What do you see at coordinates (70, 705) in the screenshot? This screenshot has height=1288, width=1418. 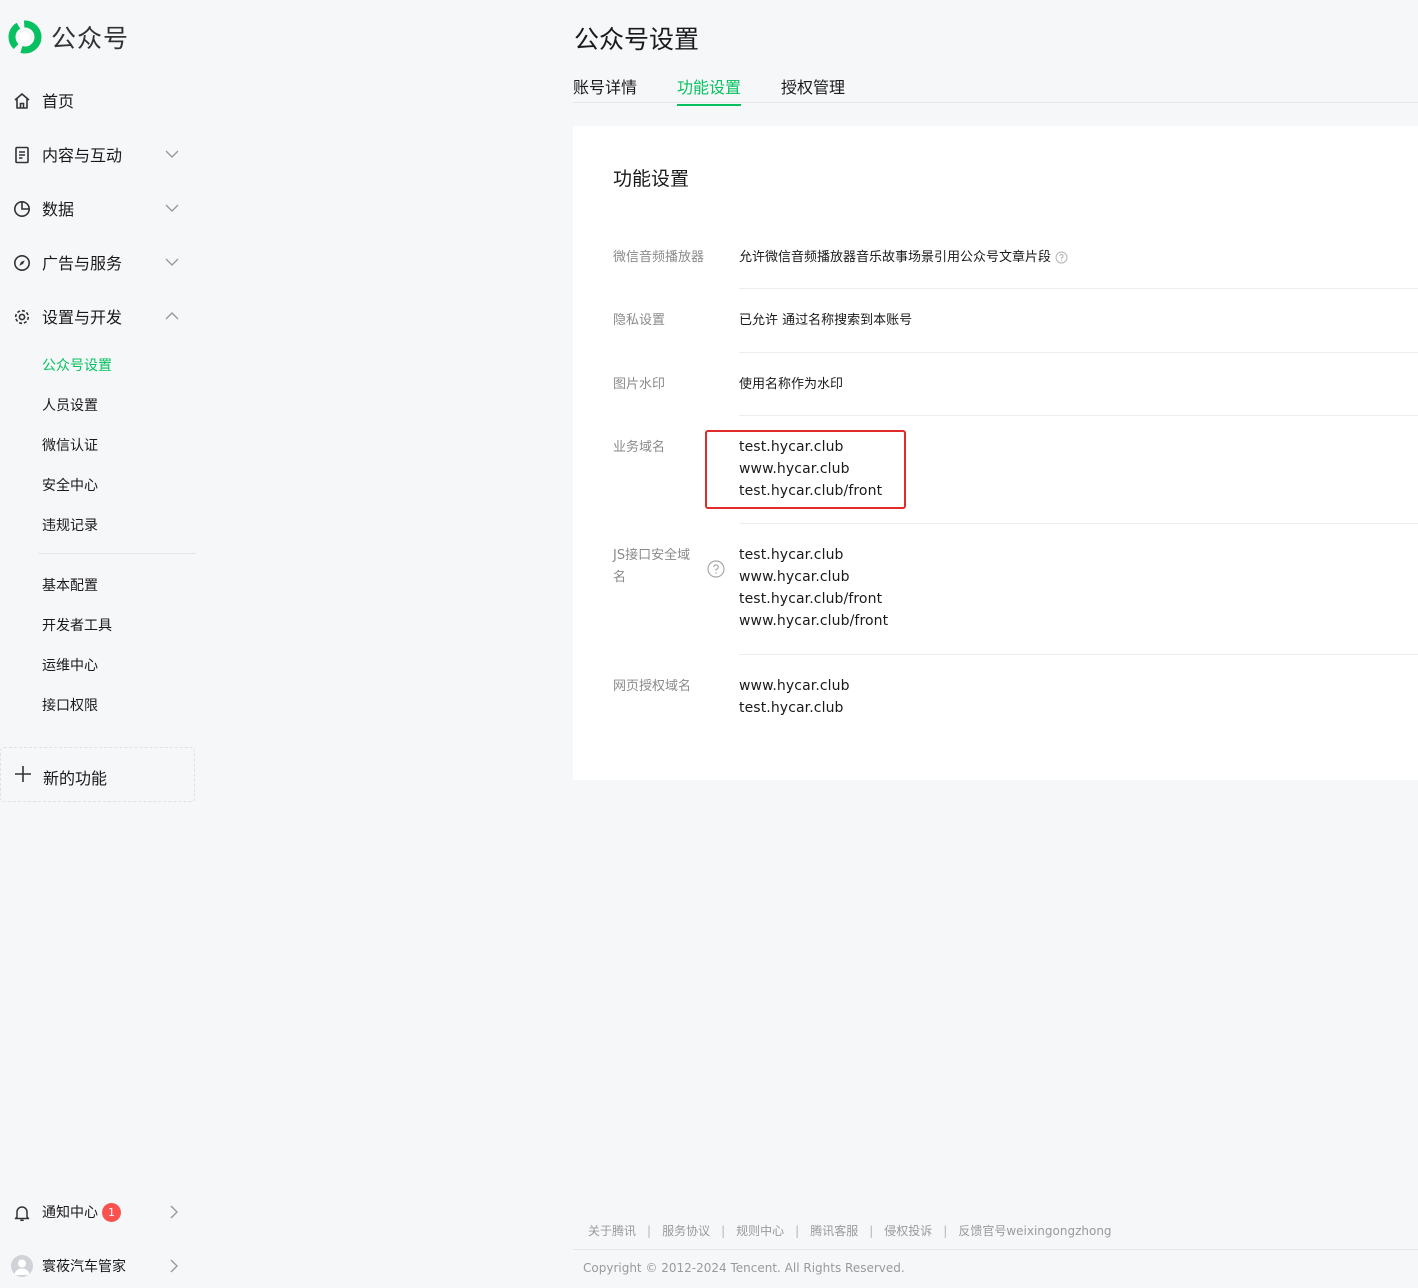 I see `sub-item-api-permissions: 接口权限` at bounding box center [70, 705].